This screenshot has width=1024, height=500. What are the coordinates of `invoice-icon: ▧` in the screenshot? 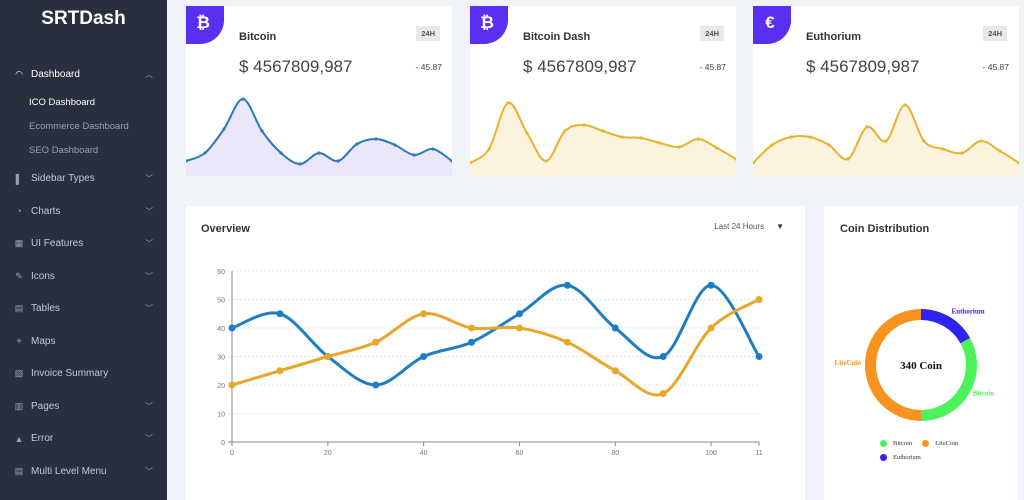 It's located at (19, 373).